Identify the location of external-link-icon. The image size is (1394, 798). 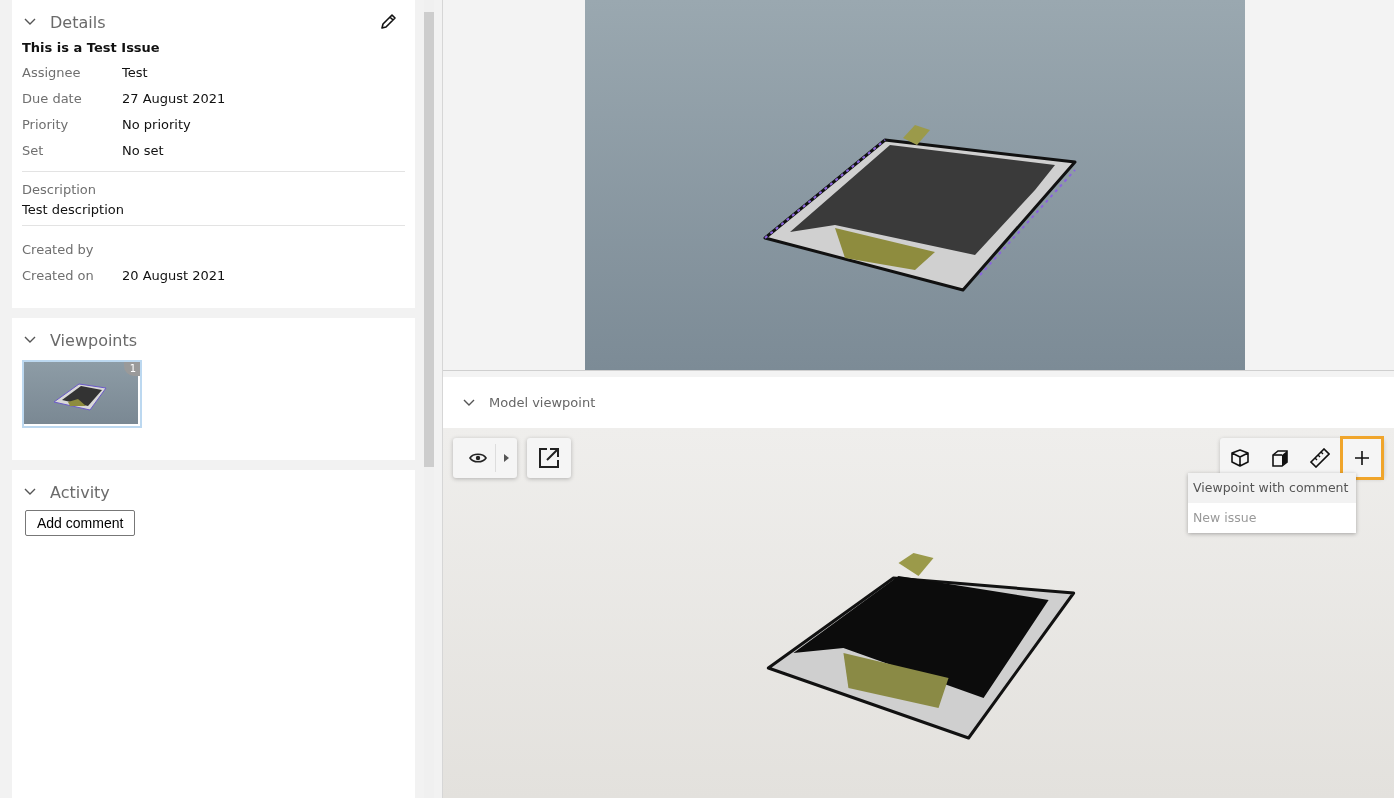
(549, 458).